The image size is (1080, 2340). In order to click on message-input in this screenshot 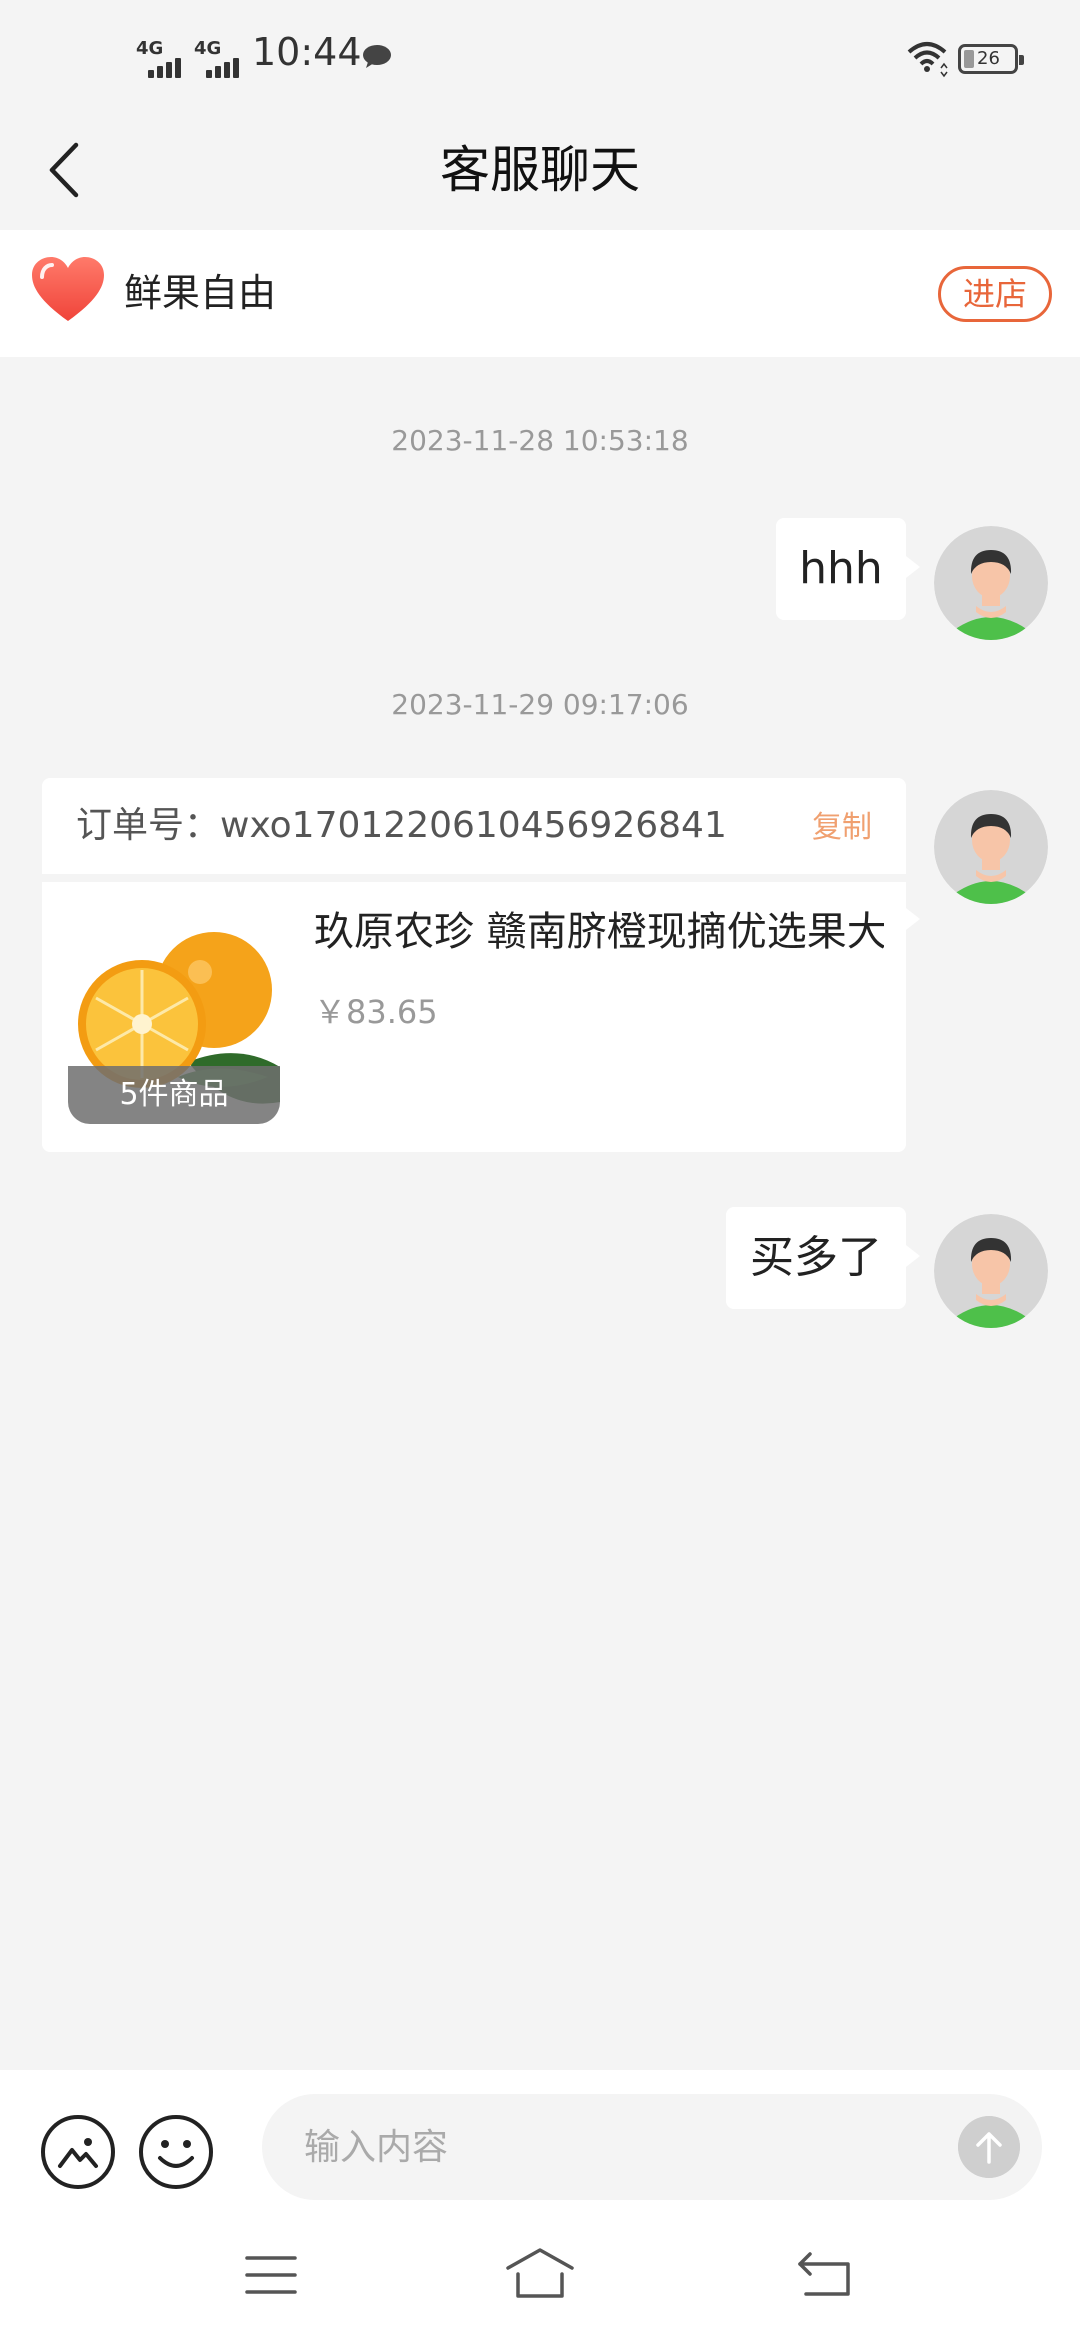, I will do `click(652, 2147)`.